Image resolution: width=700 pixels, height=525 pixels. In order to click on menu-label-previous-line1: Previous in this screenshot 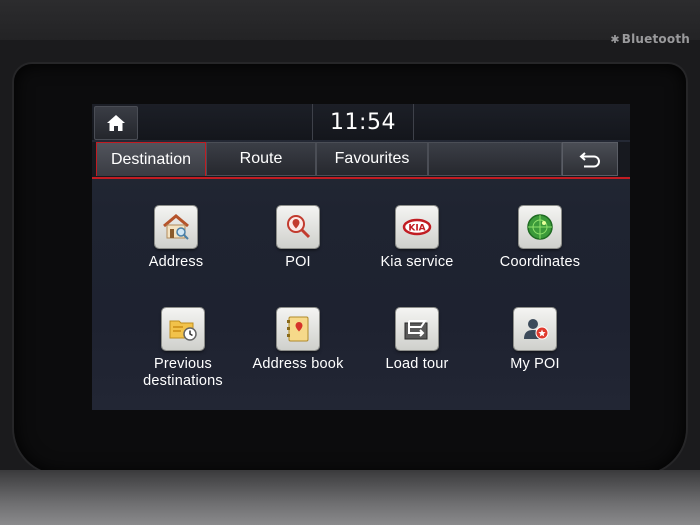, I will do `click(182, 364)`.